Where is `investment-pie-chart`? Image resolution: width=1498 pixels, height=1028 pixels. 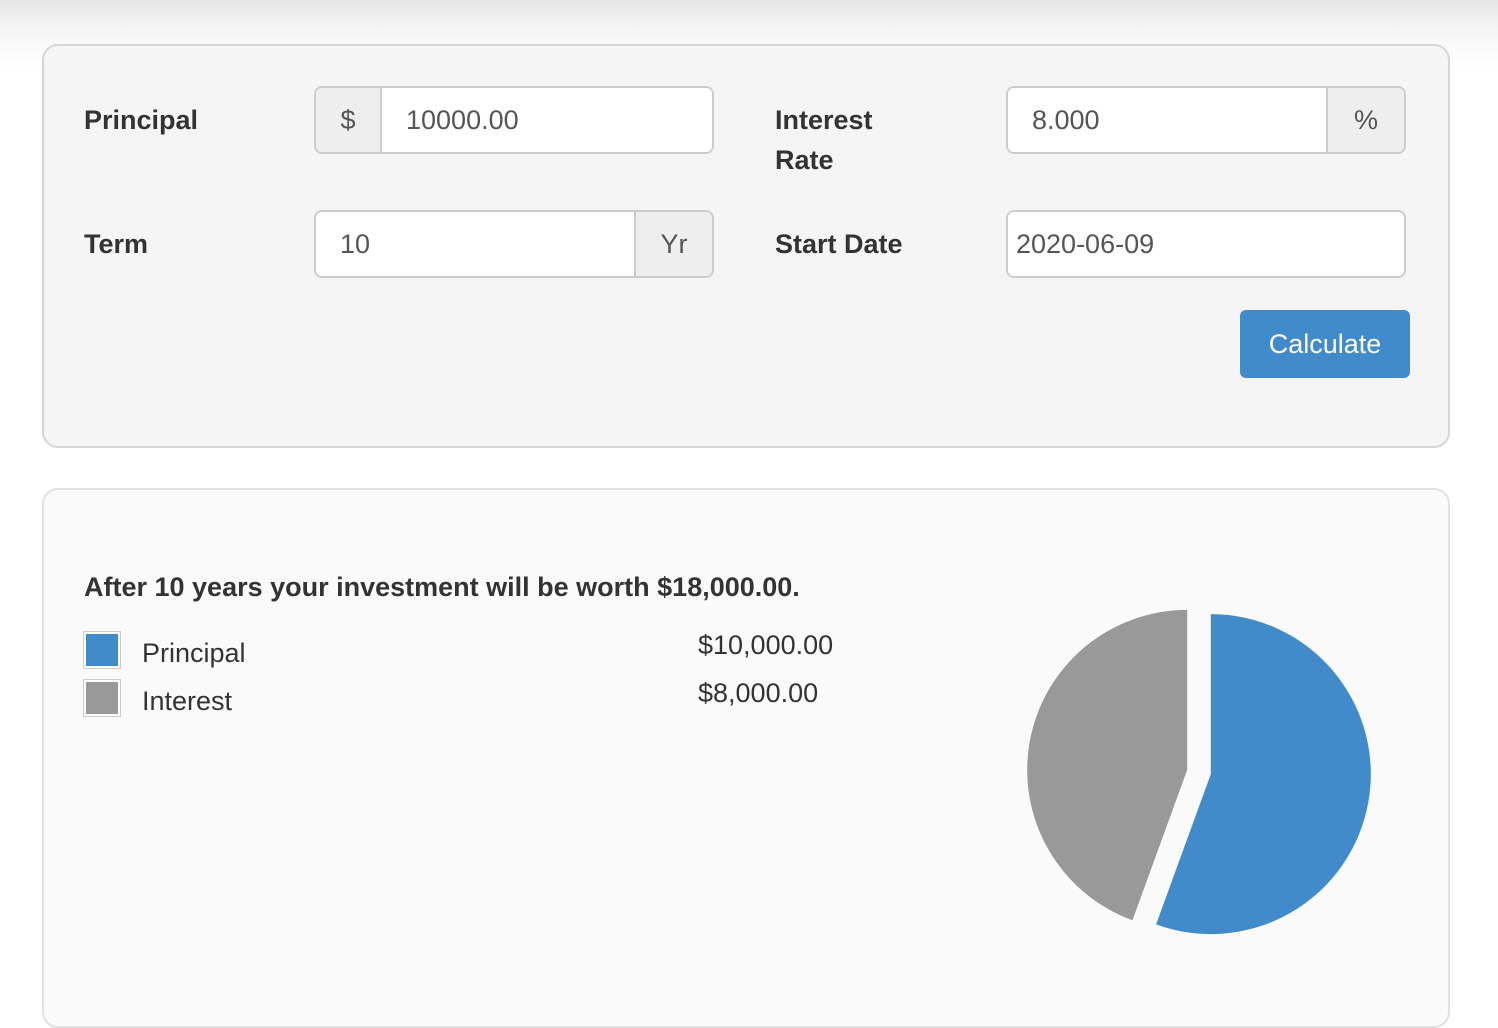 investment-pie-chart is located at coordinates (1199, 772).